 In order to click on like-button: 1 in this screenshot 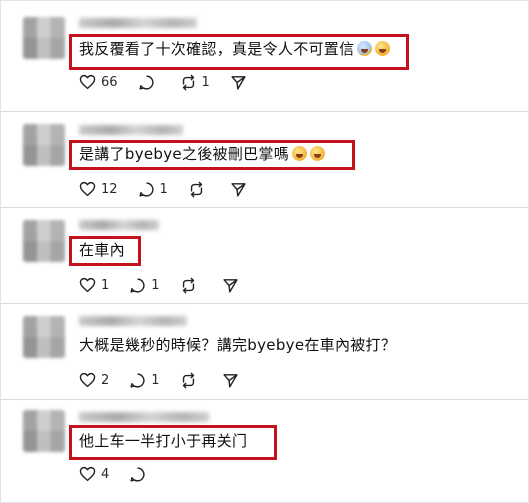, I will do `click(94, 285)`.